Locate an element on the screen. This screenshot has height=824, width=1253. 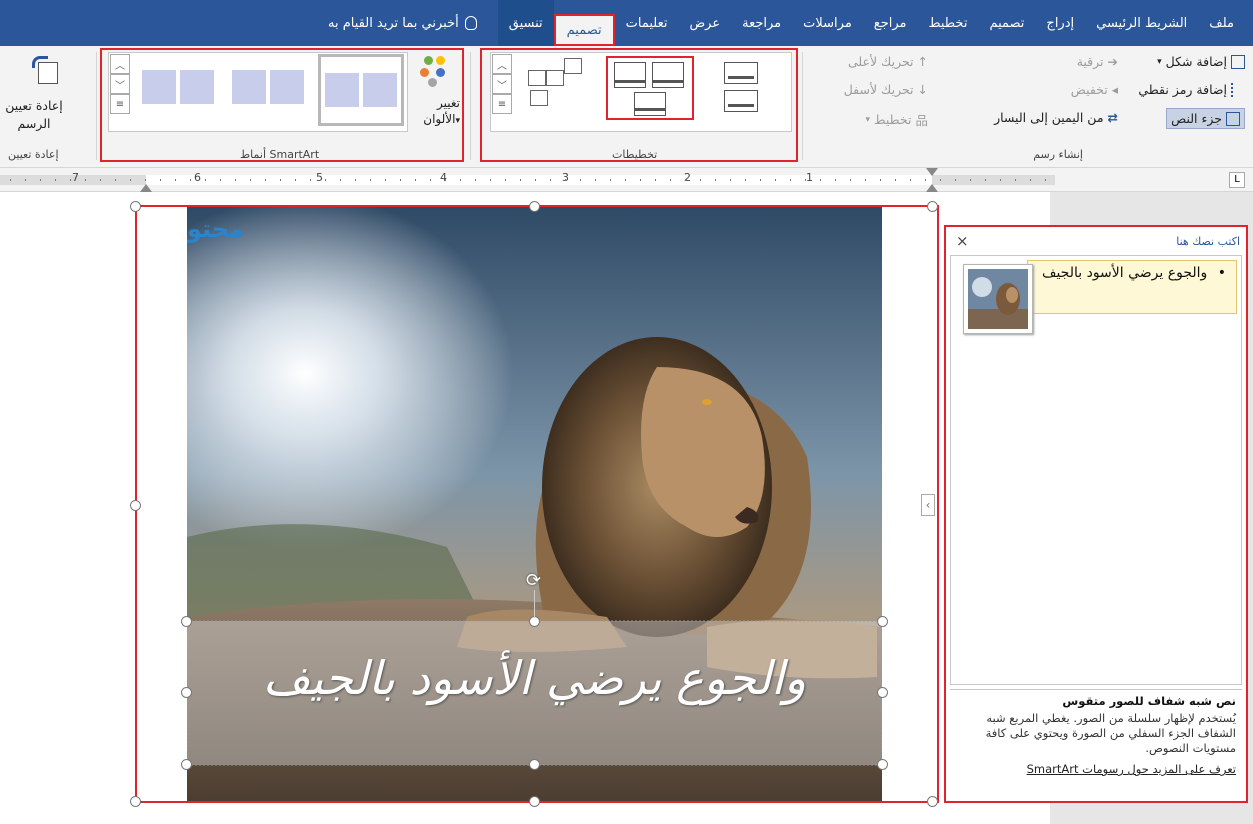
caption-text: والجوع يرضي الأسود بالجيف is located at coordinates (534, 678).